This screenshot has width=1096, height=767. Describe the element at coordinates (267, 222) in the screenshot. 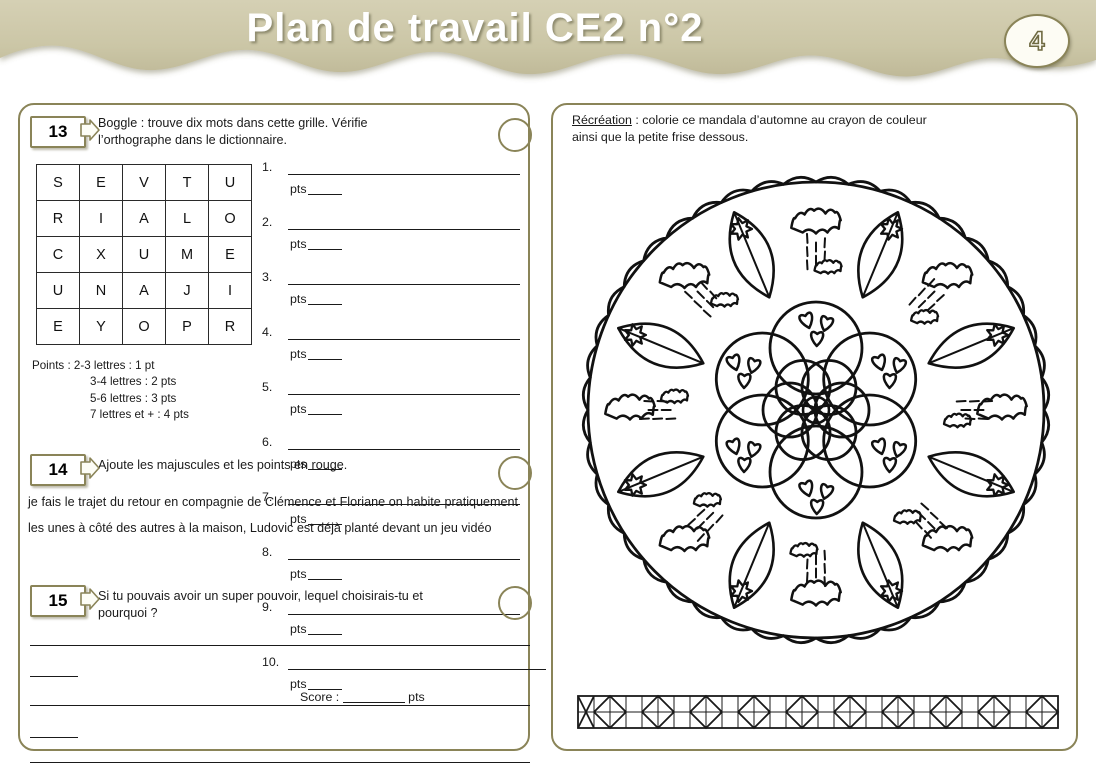

I see `boggle-answer-number: 2.` at that location.